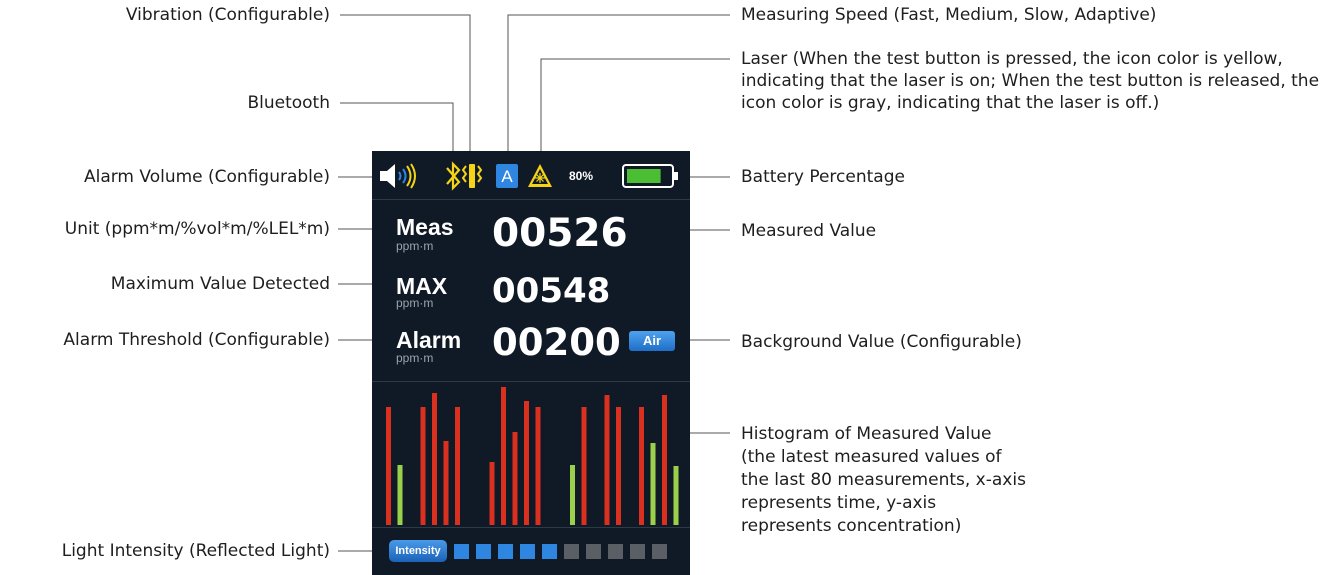 The width and height of the screenshot is (1337, 575). What do you see at coordinates (206, 177) in the screenshot?
I see `alarm-volume-label: Alarm Volume (Configurable)` at bounding box center [206, 177].